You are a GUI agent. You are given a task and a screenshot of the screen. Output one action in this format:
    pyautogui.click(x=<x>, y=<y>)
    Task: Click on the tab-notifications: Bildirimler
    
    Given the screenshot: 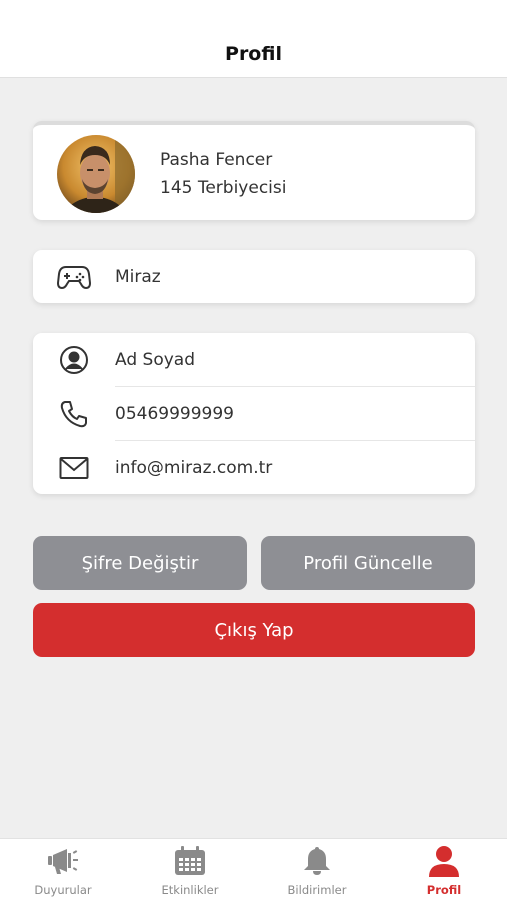 What is the action you would take?
    pyautogui.click(x=317, y=869)
    